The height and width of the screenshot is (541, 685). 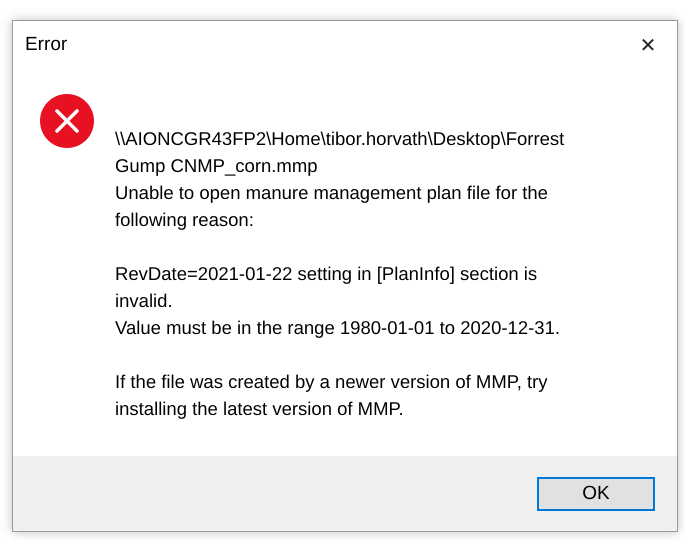 I want to click on message-text: If the file was created by a newer version of MMP, try installing the latest version of MMP., so click(x=332, y=395).